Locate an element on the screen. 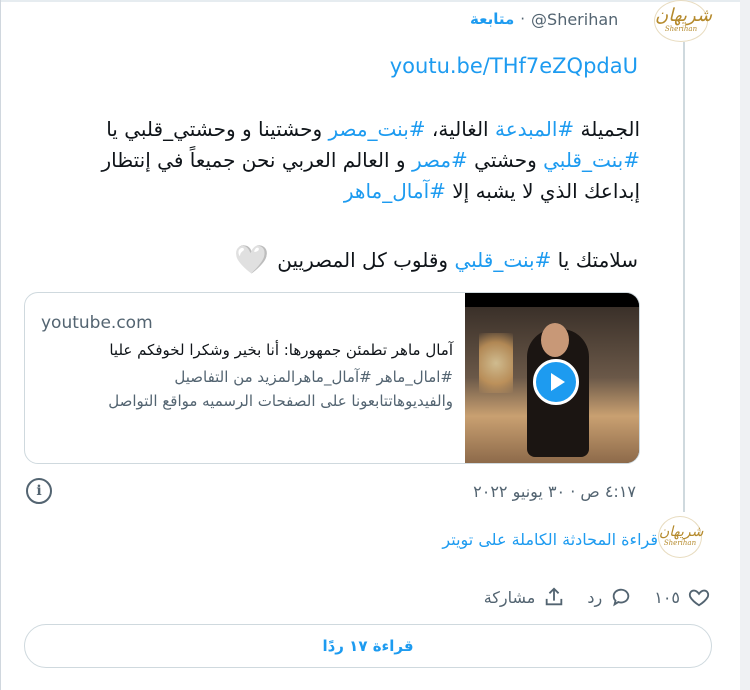 The height and width of the screenshot is (690, 750). tweet-text-segment: وحشتي is located at coordinates (505, 160).